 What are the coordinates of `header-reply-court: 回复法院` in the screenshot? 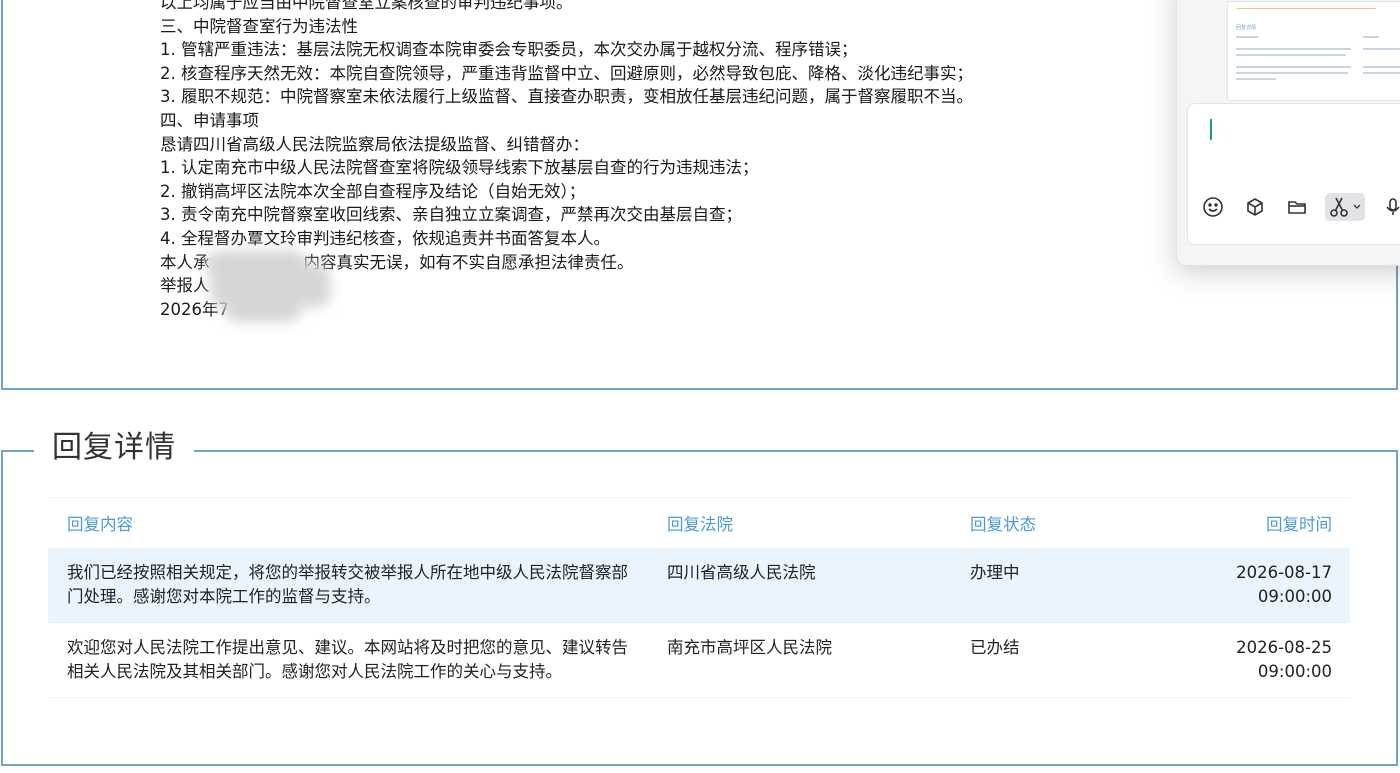 It's located at (700, 524).